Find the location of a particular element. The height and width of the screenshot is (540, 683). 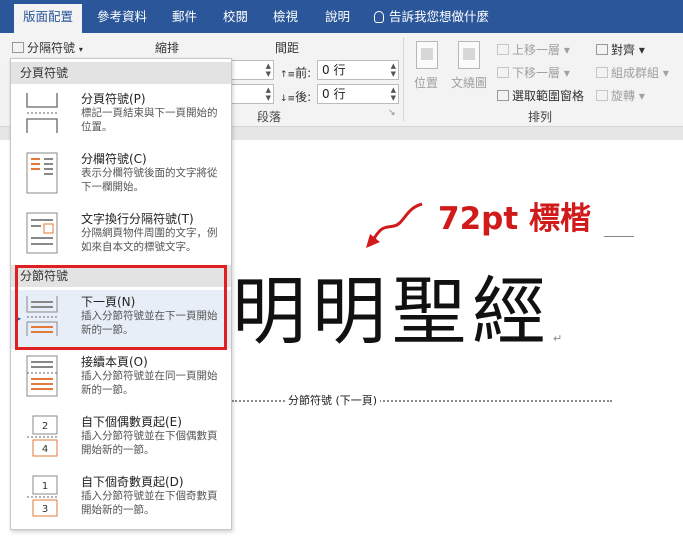

position-button: 位置 is located at coordinates (426, 82).